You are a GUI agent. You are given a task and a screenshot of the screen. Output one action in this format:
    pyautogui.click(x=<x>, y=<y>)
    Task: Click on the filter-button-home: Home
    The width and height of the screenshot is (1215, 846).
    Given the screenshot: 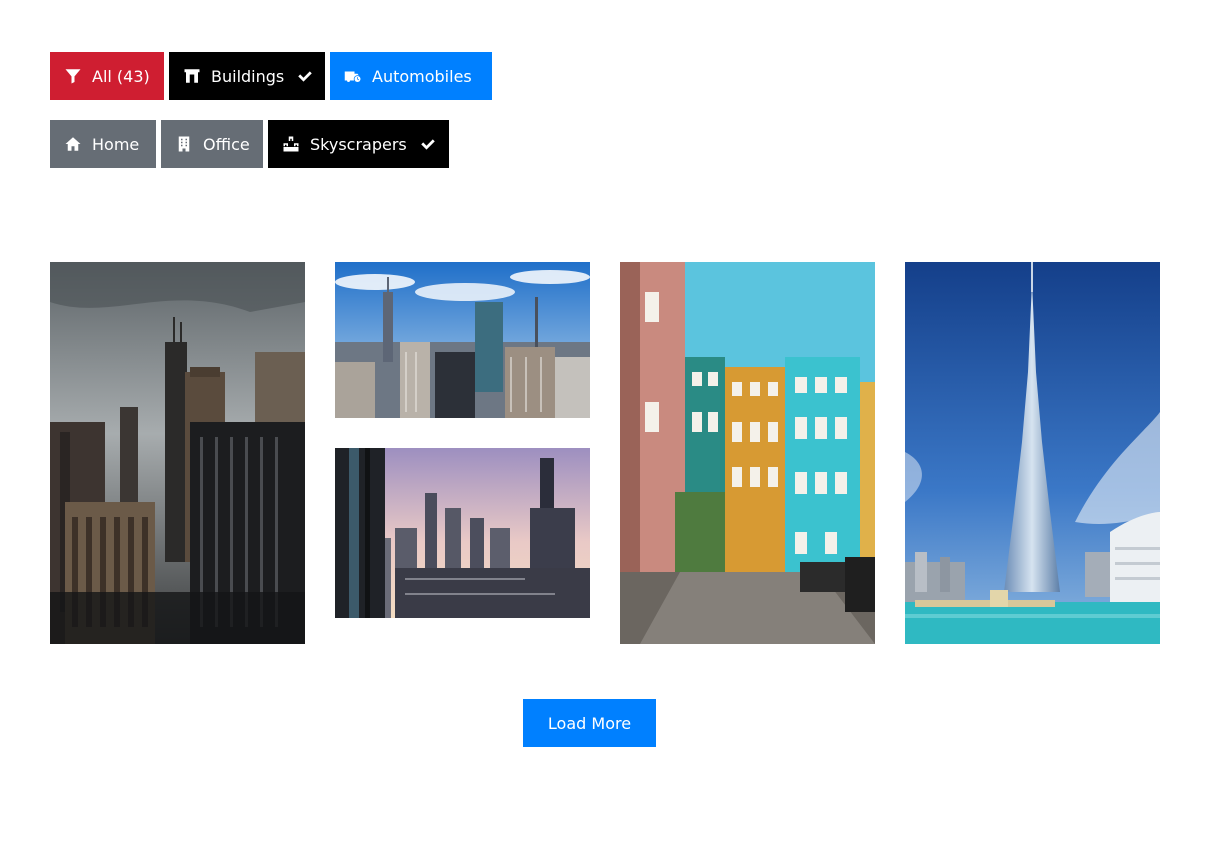 What is the action you would take?
    pyautogui.click(x=103, y=144)
    